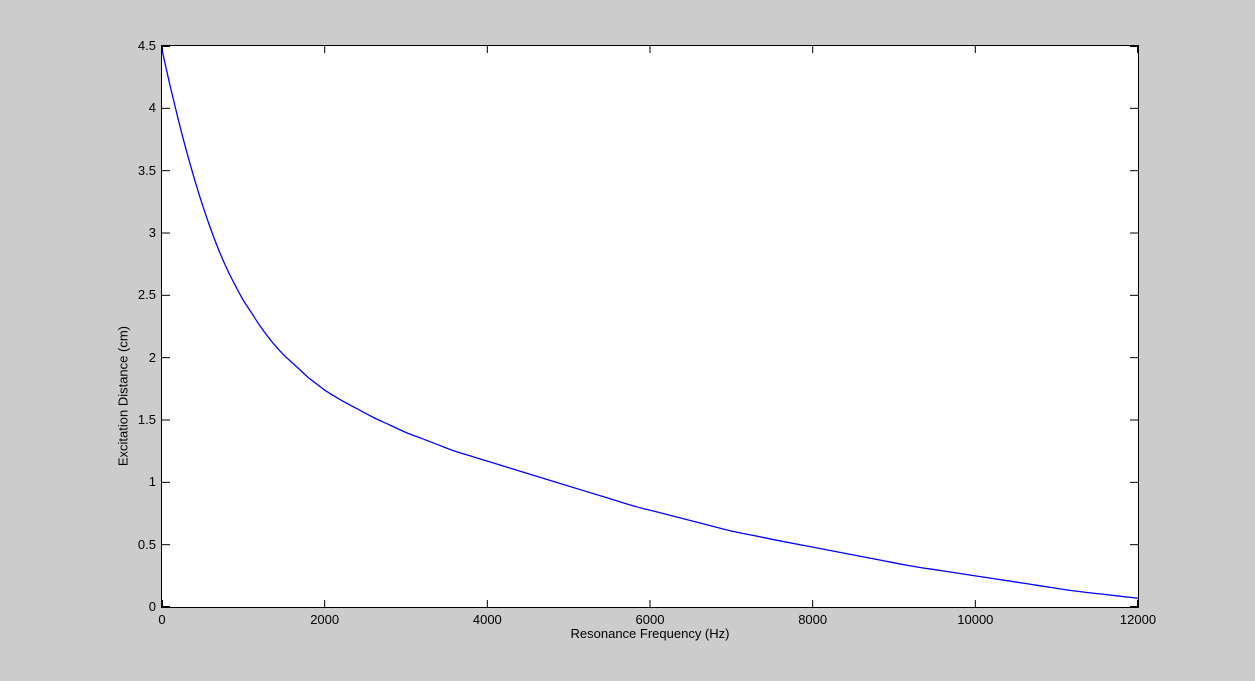  What do you see at coordinates (146, 170) in the screenshot?
I see `y-tick-label: 3.5` at bounding box center [146, 170].